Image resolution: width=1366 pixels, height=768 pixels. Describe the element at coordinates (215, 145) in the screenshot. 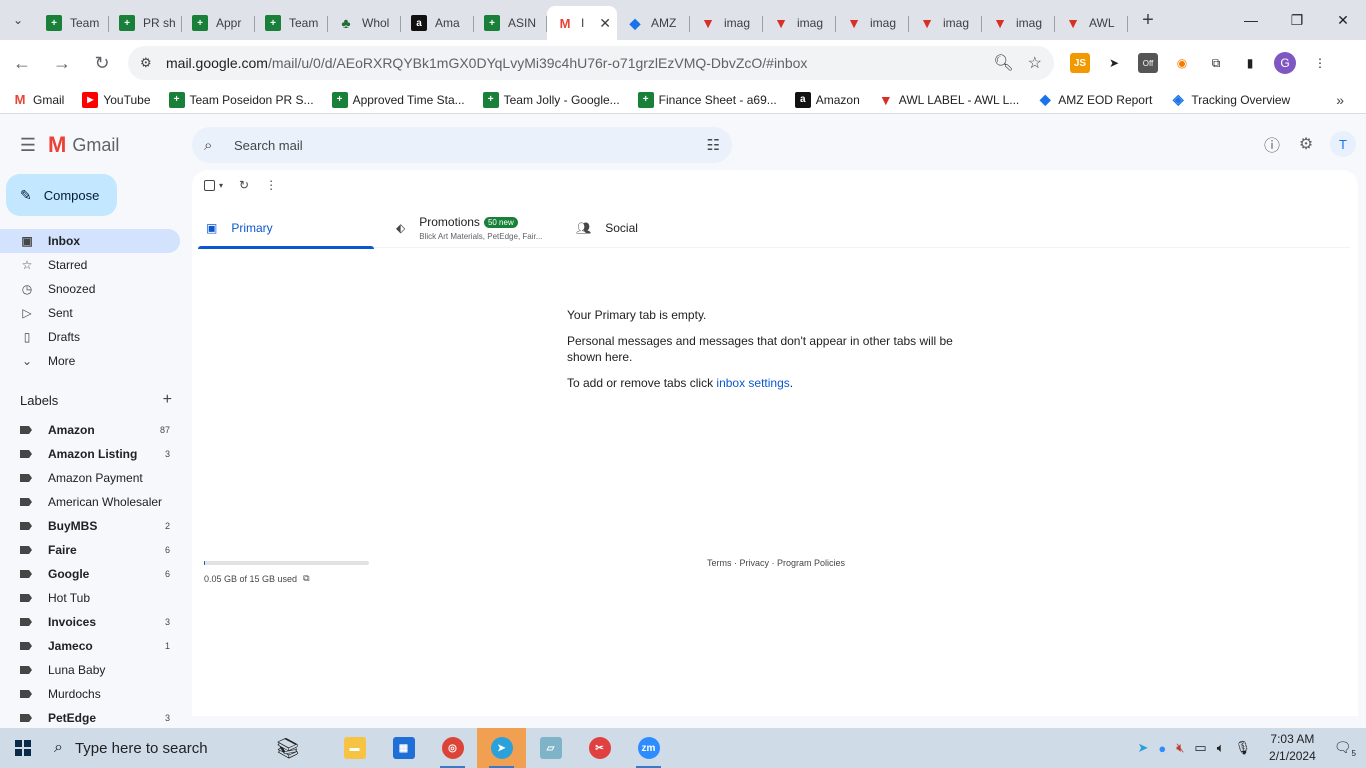

I see `search-icon: ⌕` at that location.